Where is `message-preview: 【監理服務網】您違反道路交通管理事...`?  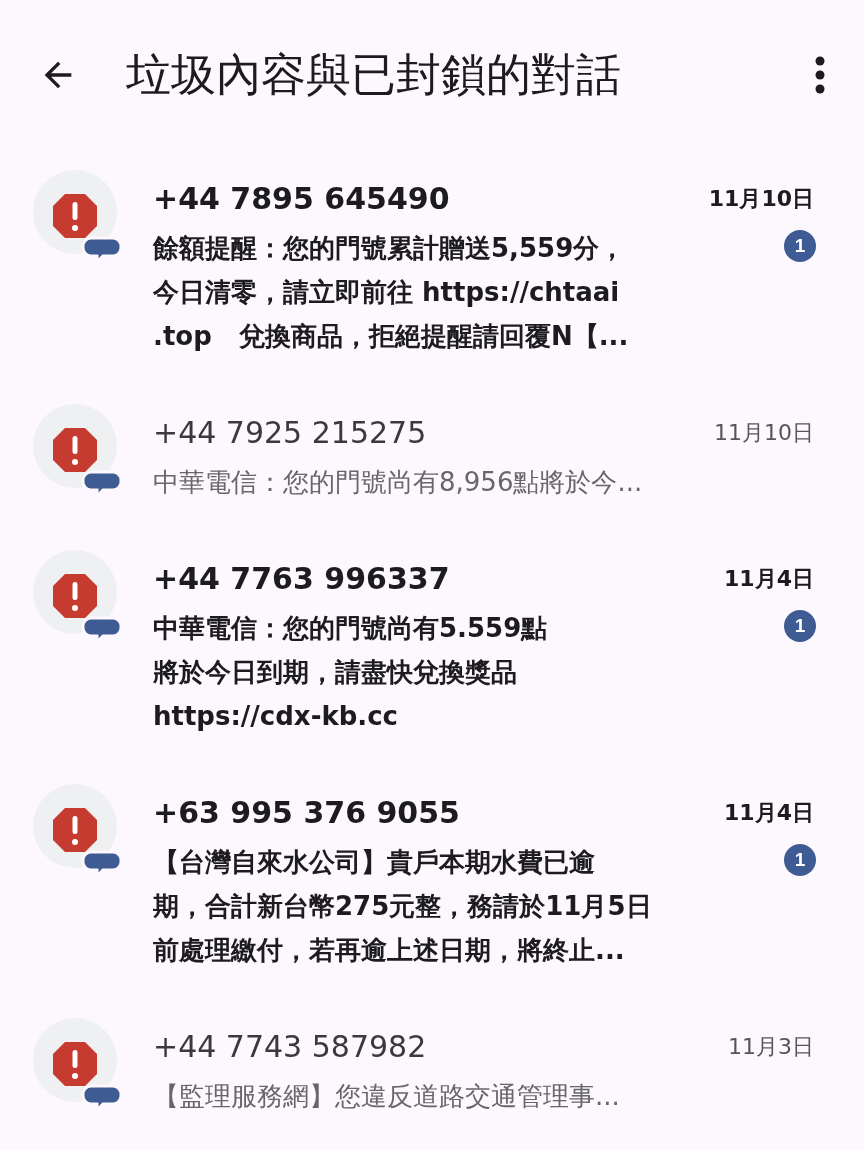 message-preview: 【監理服務網】您違反道路交通管理事... is located at coordinates (386, 1096).